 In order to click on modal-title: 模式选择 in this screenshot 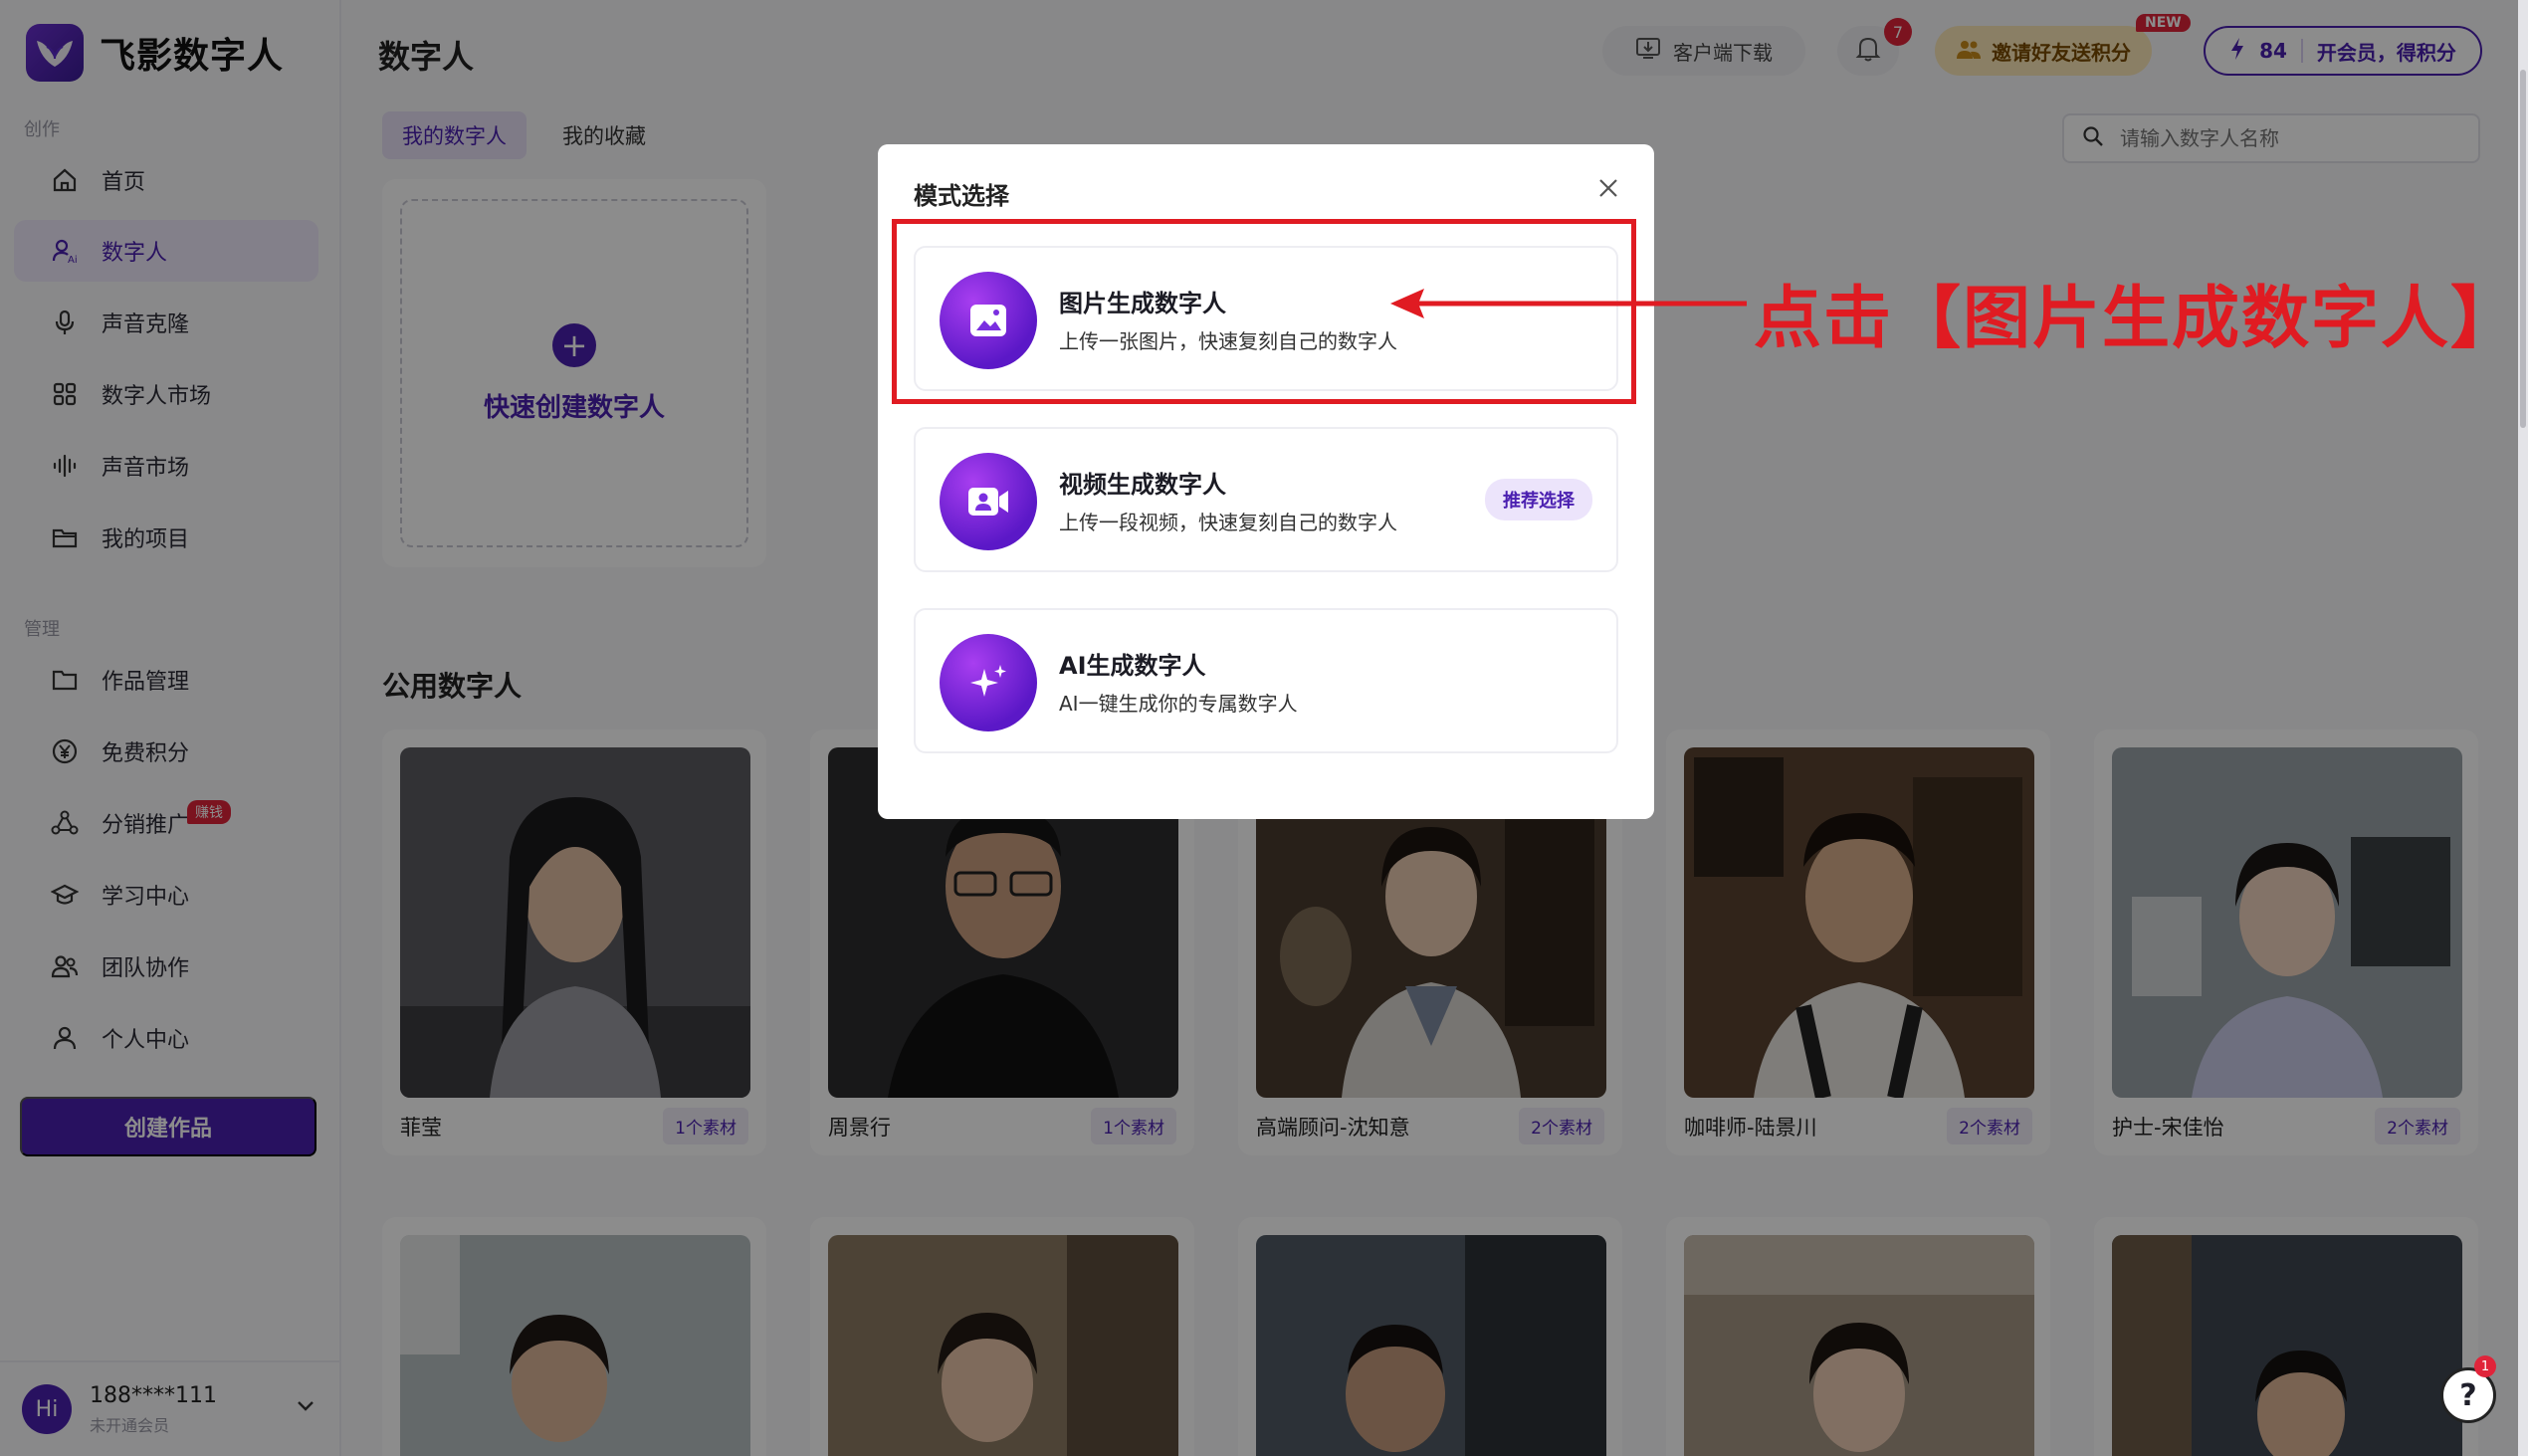, I will do `click(961, 196)`.